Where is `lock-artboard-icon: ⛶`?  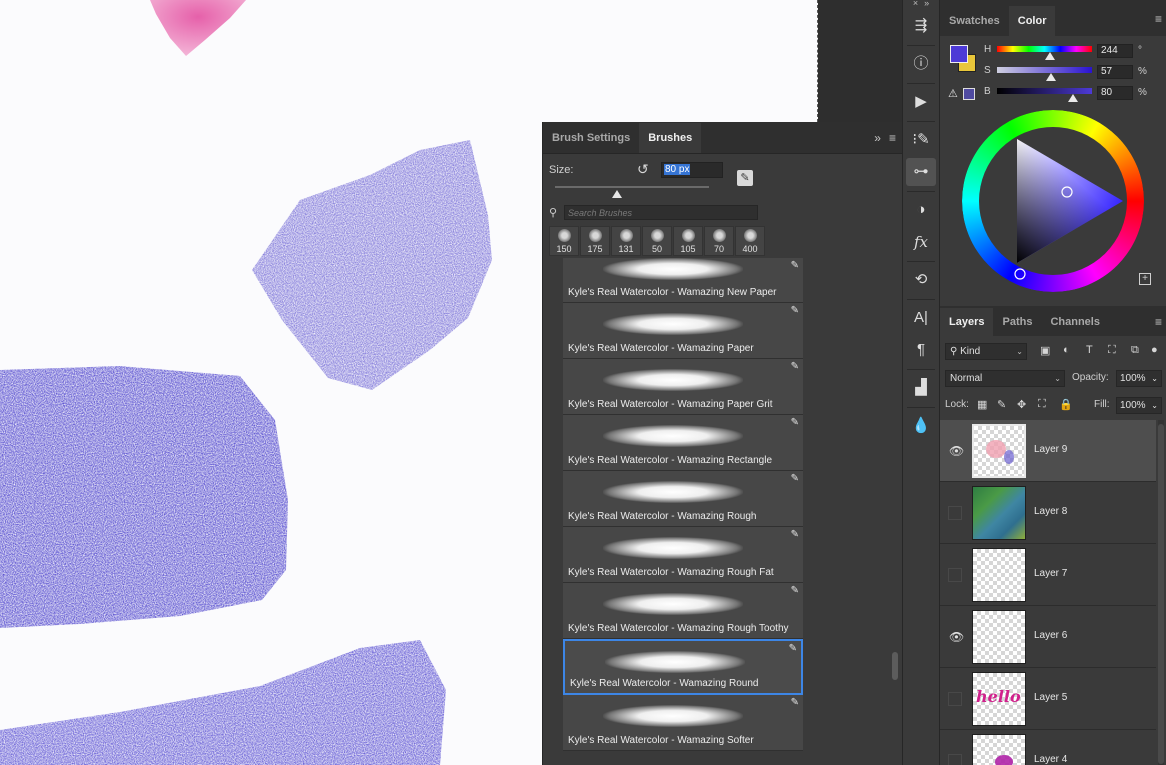
lock-artboard-icon: ⛶ is located at coordinates (1042, 404).